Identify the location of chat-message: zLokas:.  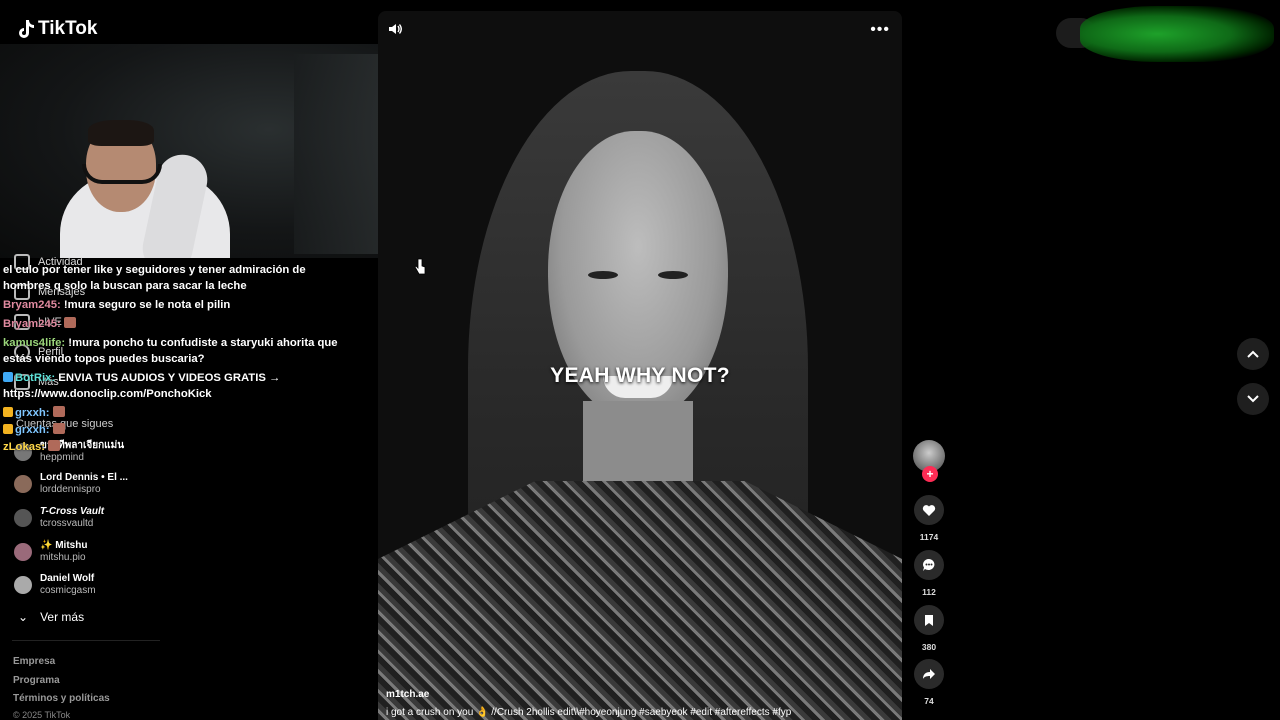
(173, 447).